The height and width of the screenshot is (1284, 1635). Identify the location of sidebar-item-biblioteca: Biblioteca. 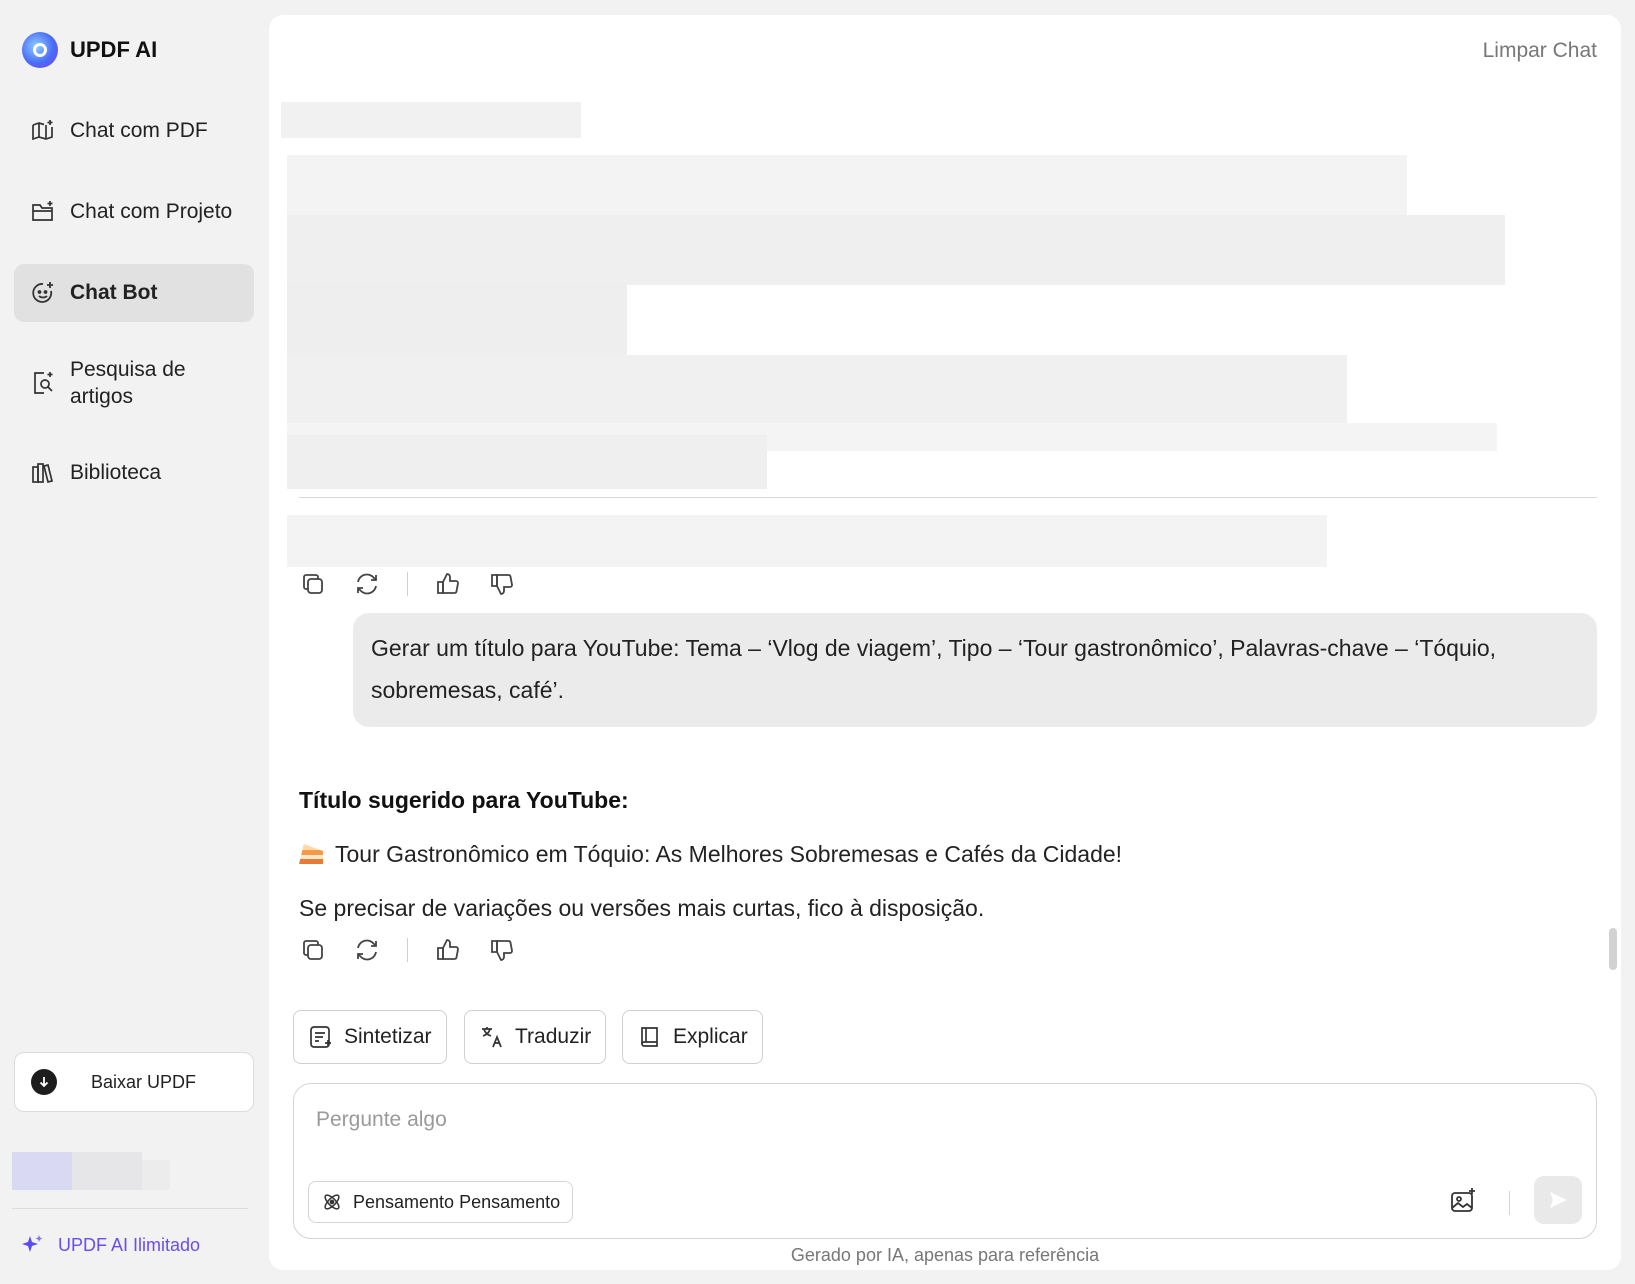
(134, 473).